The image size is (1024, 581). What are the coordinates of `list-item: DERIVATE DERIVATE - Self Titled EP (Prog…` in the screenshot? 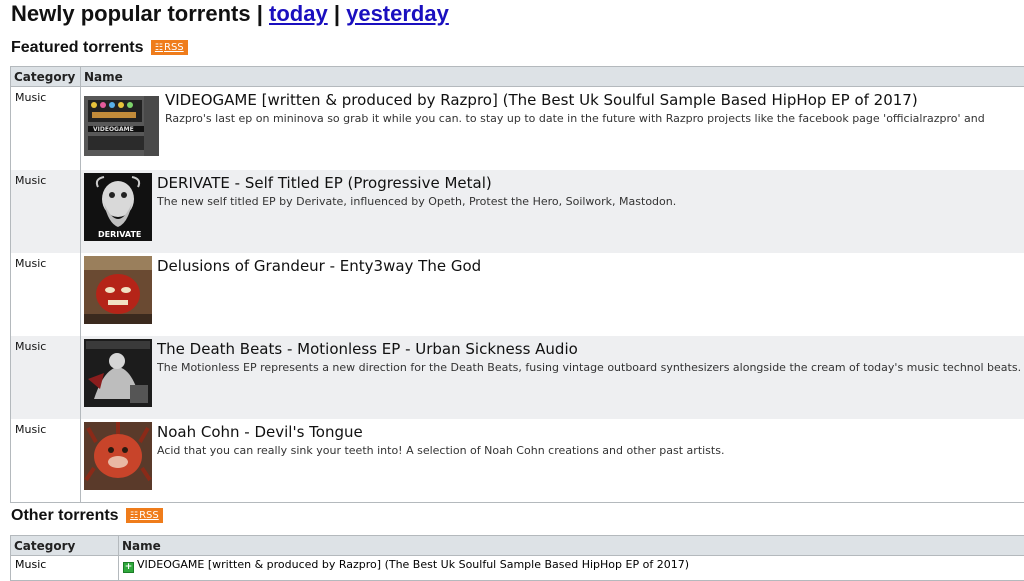 It's located at (552, 205).